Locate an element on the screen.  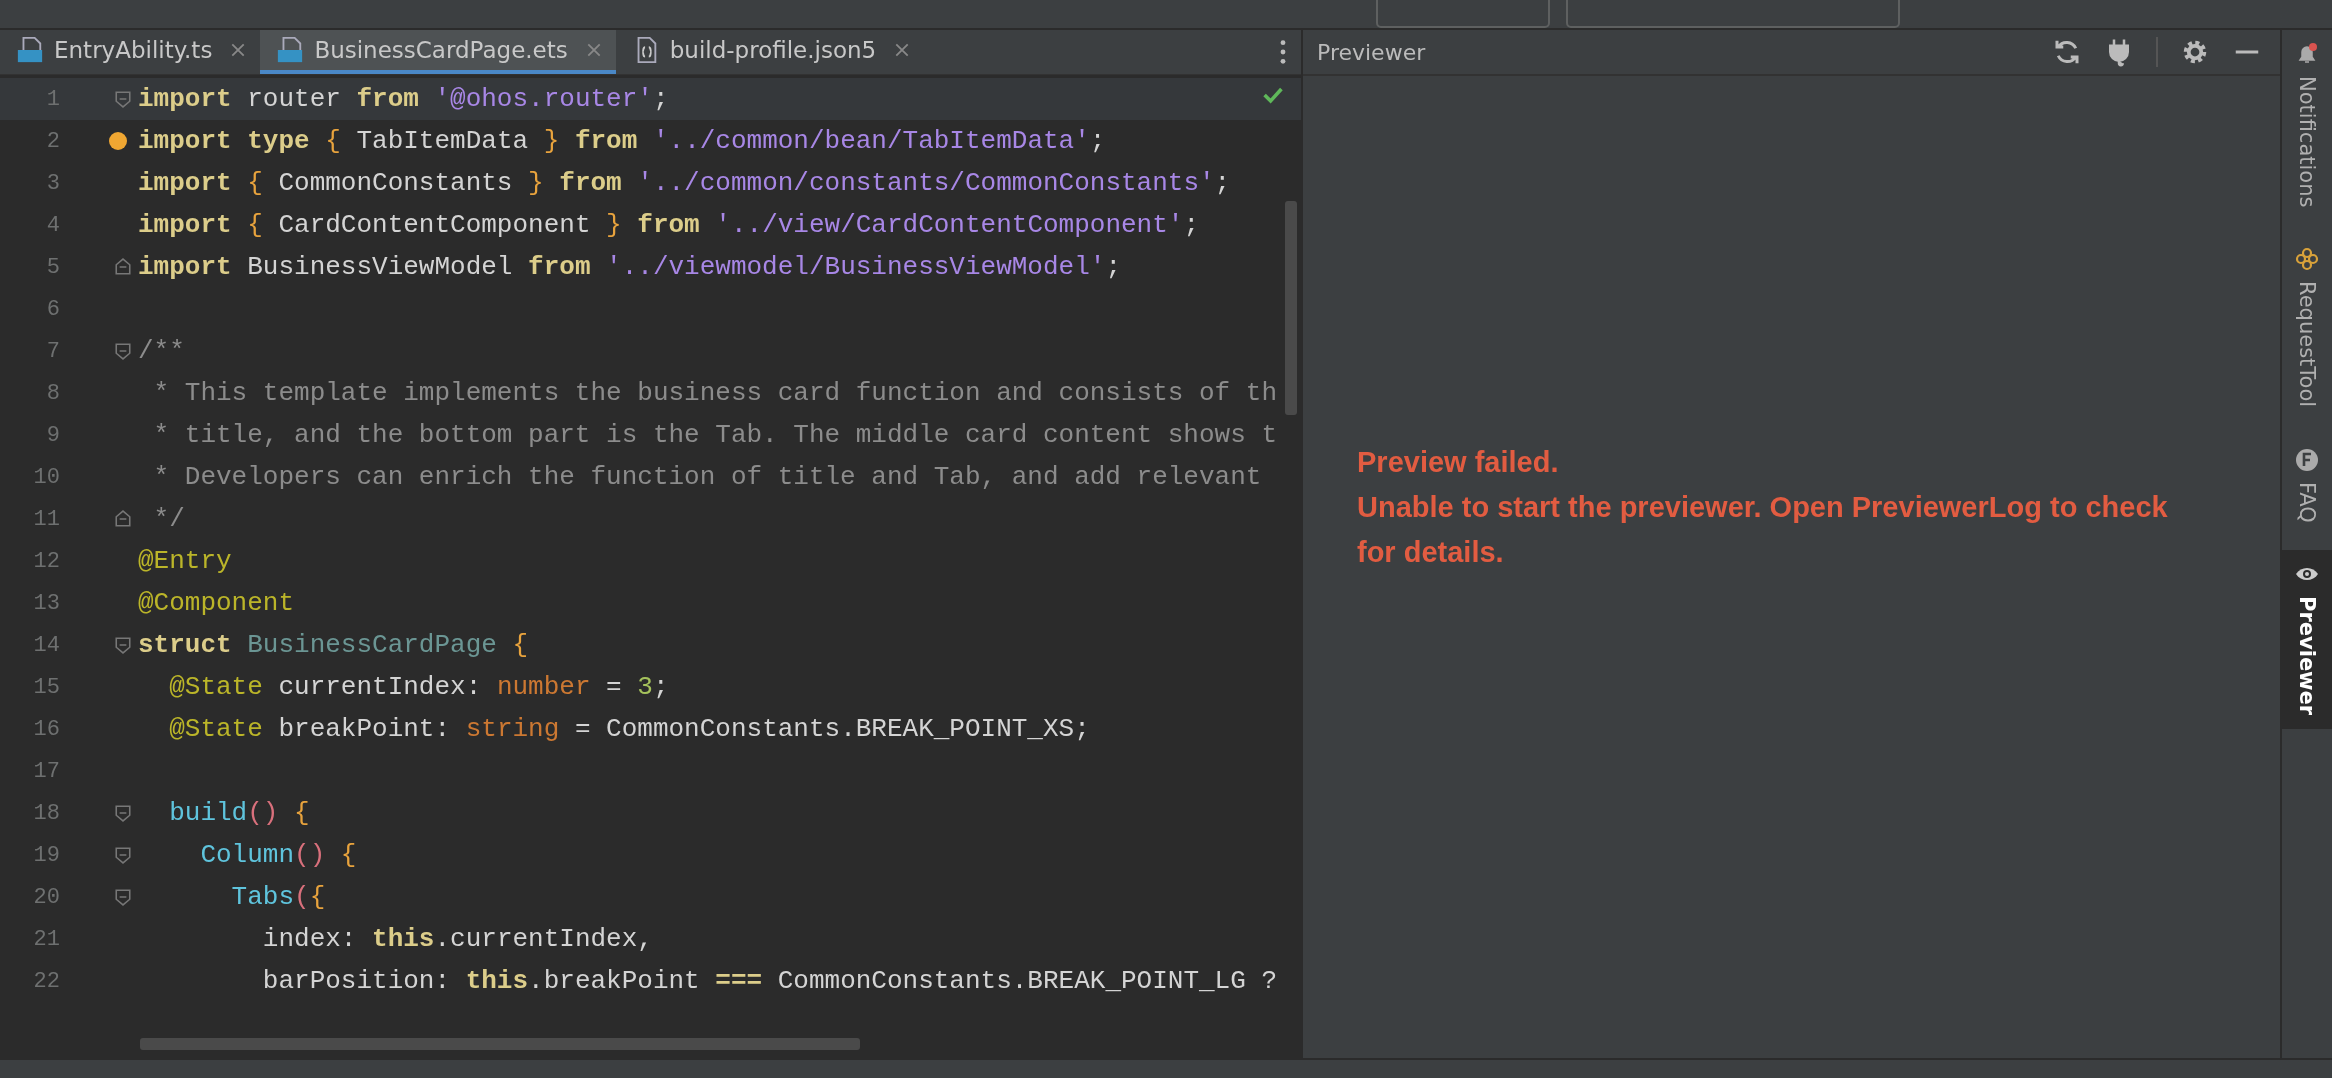
line-number: 21 is located at coordinates (46, 939).